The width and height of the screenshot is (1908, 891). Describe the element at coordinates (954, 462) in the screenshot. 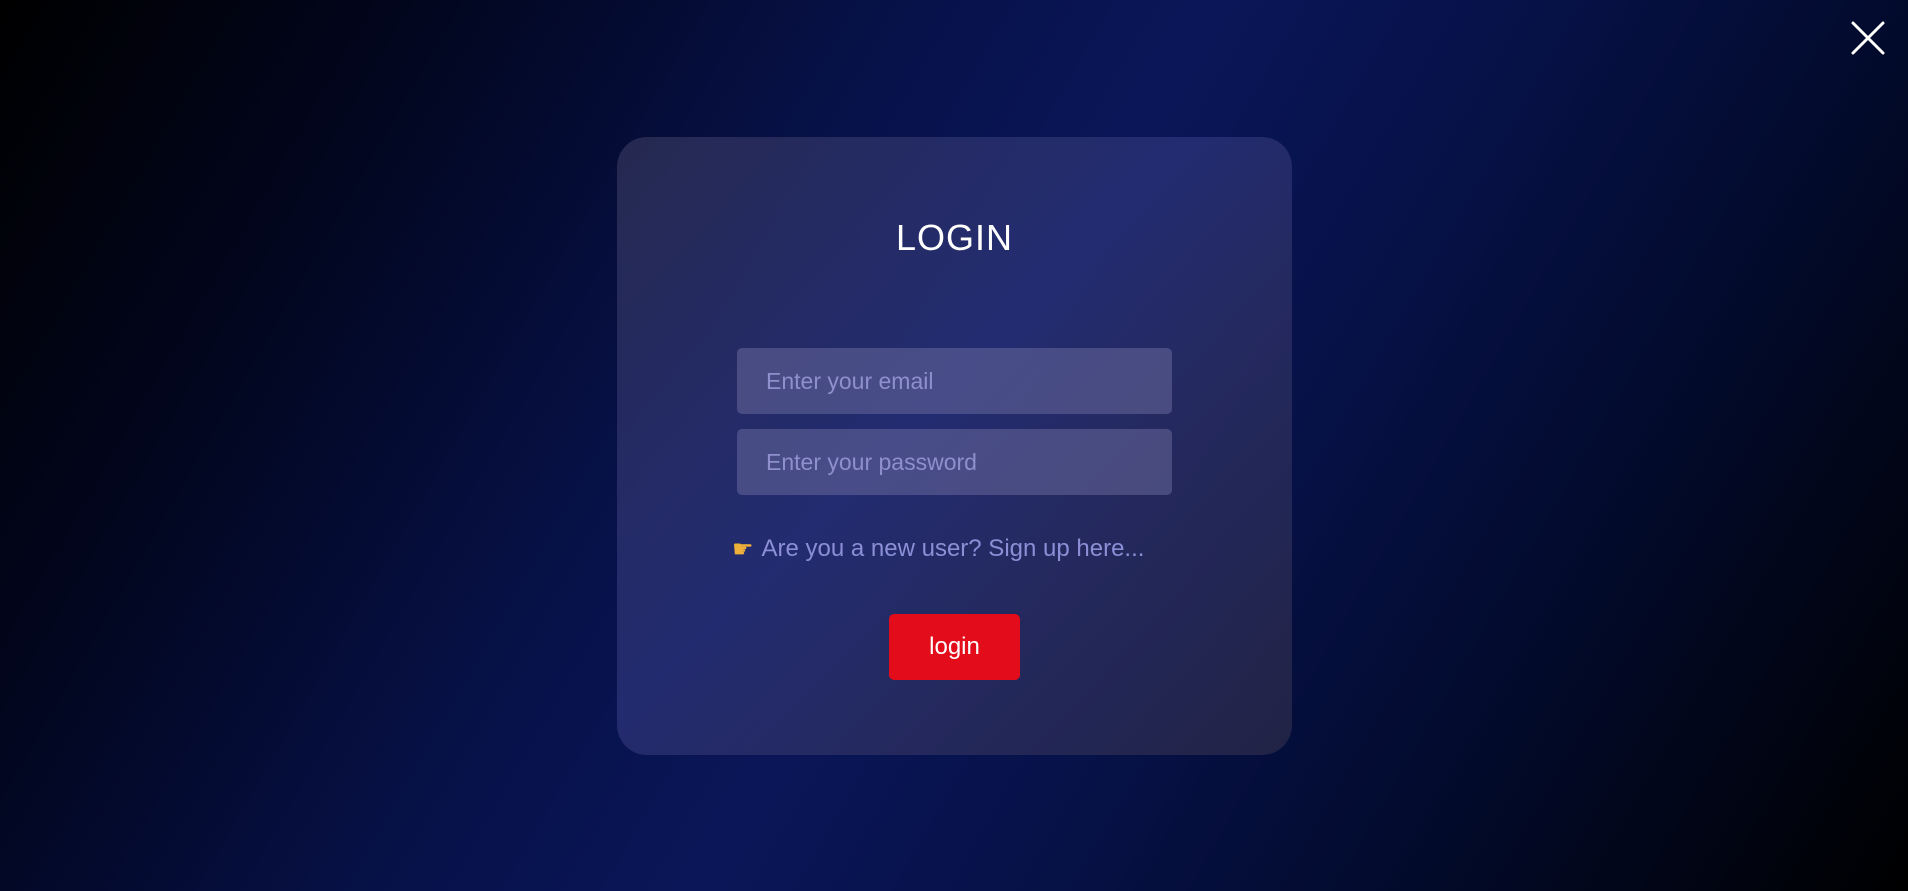

I see `password-input` at that location.